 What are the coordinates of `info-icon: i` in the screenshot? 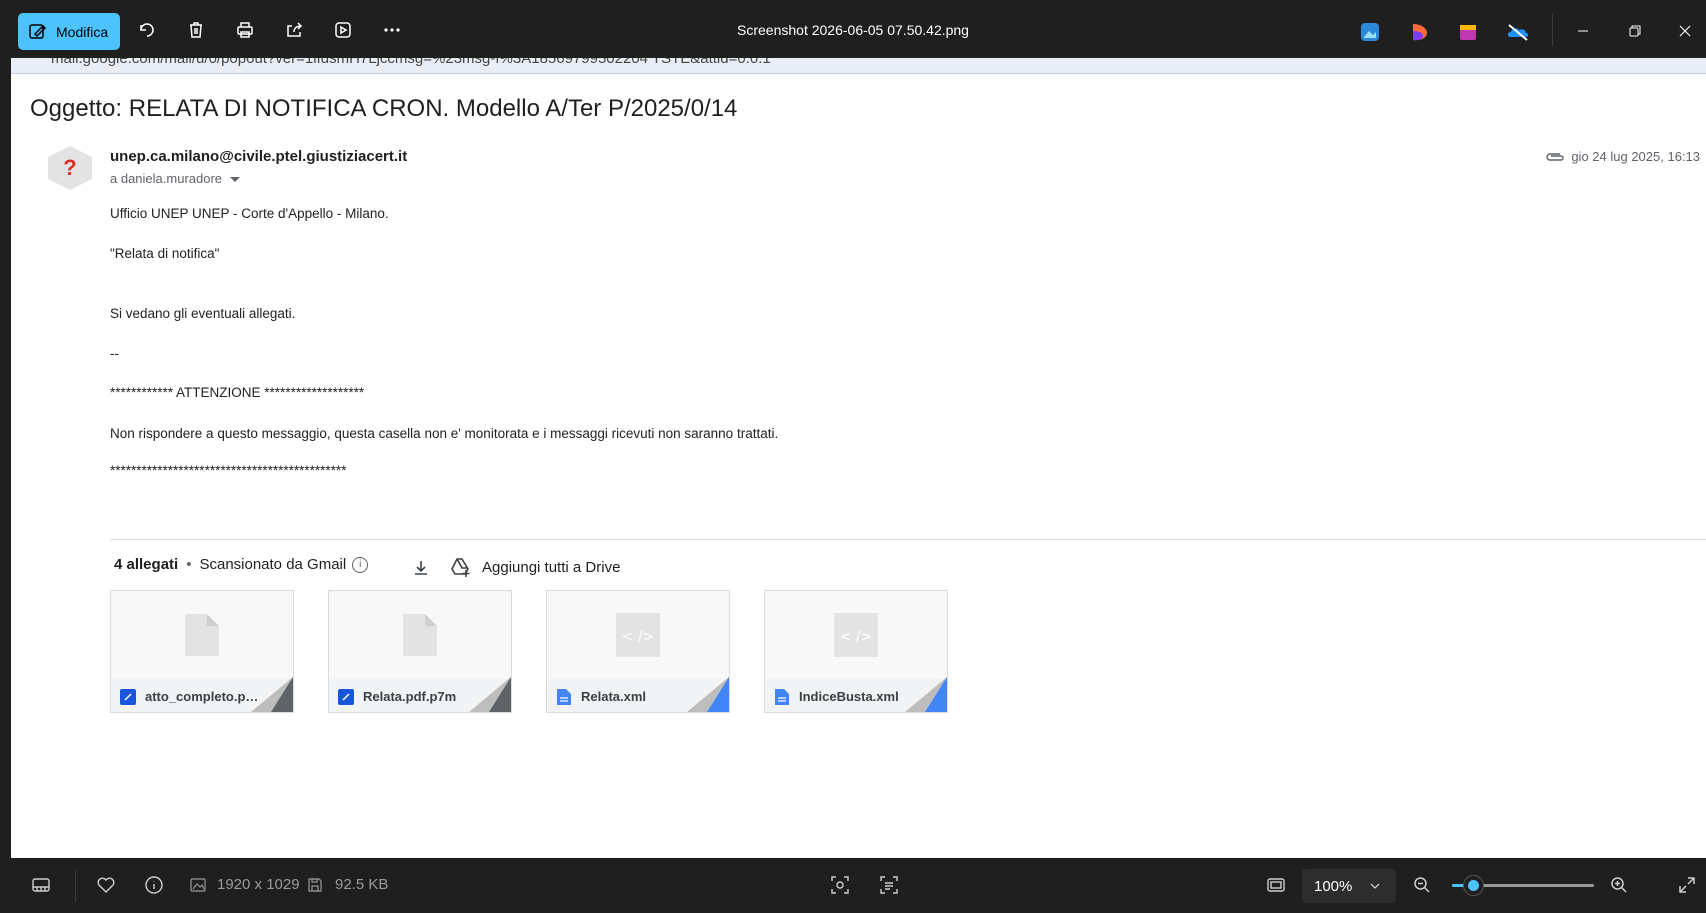 It's located at (360, 564).